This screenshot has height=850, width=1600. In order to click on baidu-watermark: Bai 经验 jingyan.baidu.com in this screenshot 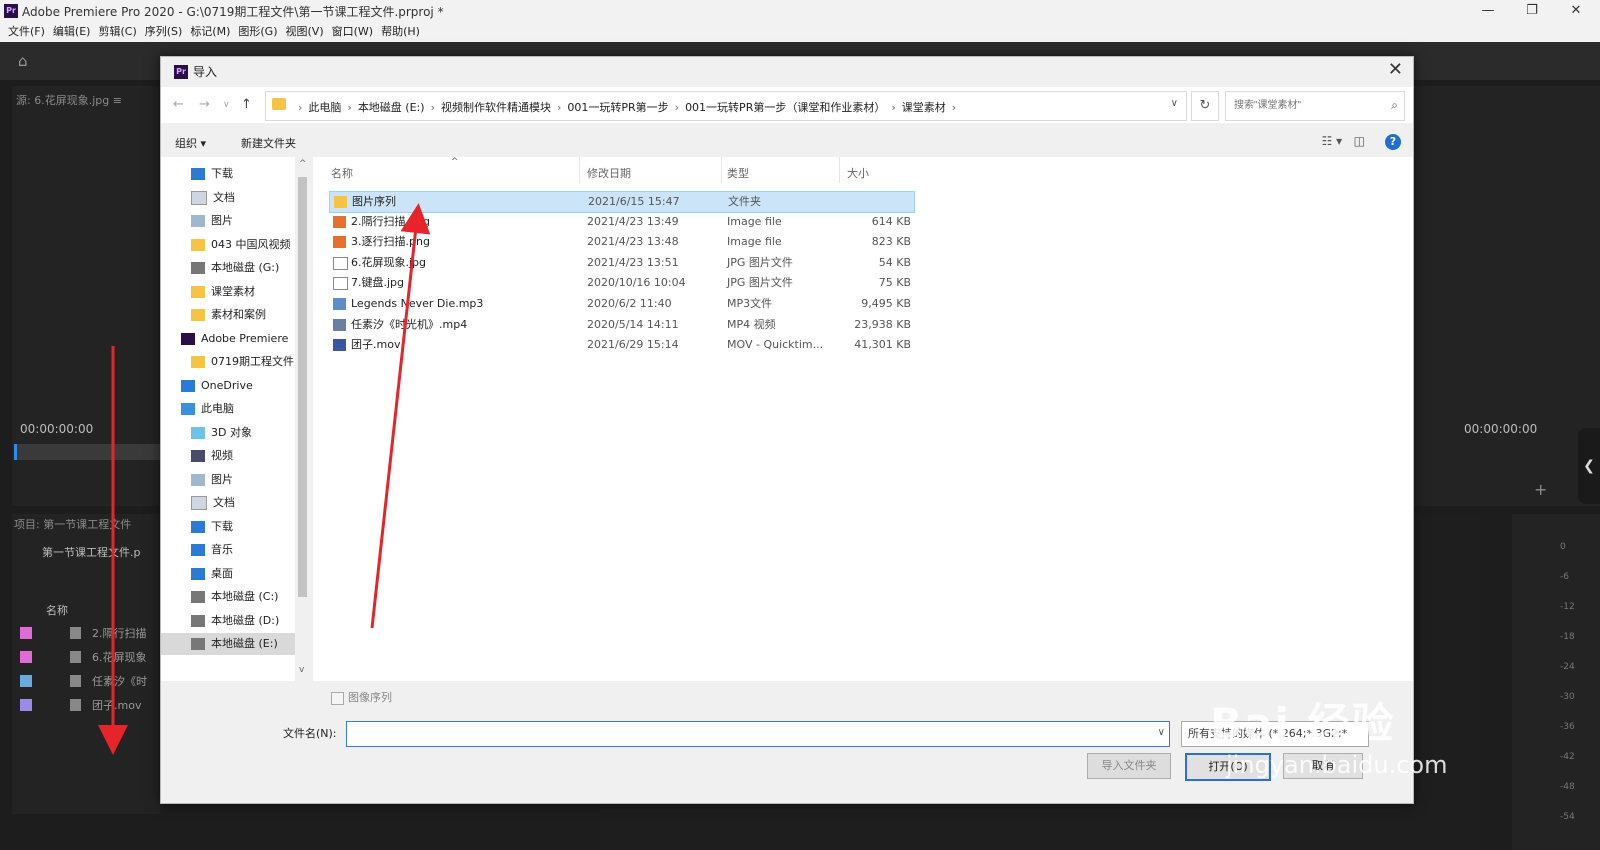, I will do `click(1328, 734)`.